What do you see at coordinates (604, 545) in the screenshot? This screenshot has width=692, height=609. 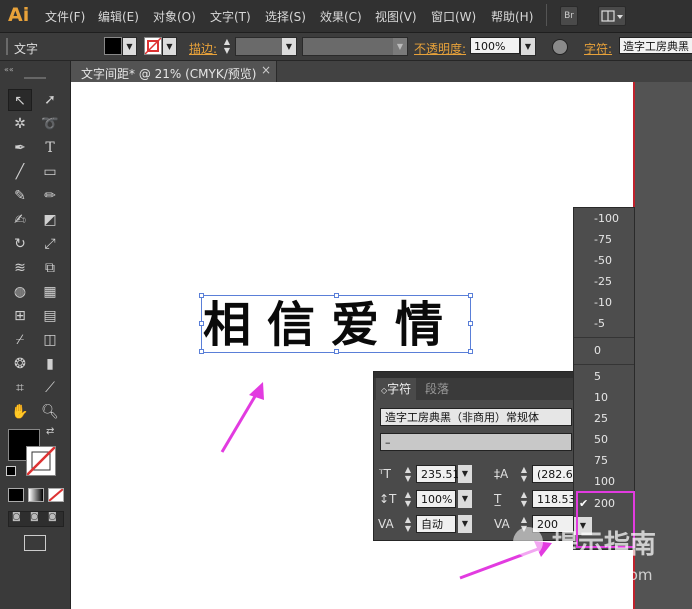 I see `watermark-text: 提示指南` at bounding box center [604, 545].